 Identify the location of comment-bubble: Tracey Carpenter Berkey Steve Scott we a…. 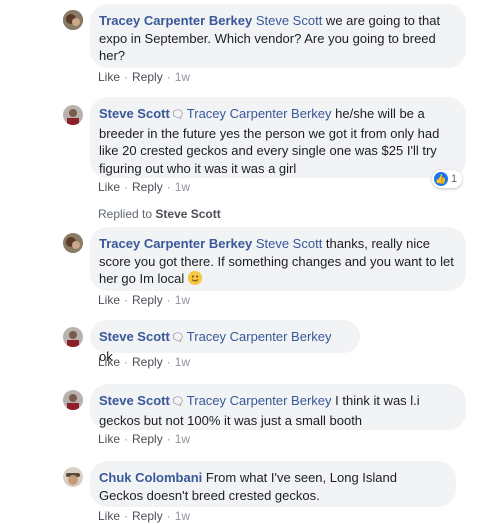
(278, 36).